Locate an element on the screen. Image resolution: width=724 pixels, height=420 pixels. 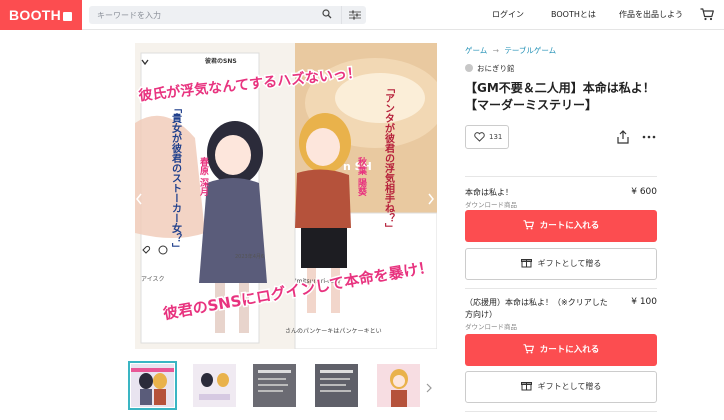
post-date-text: 2023年4月6 is located at coordinates (249, 256).